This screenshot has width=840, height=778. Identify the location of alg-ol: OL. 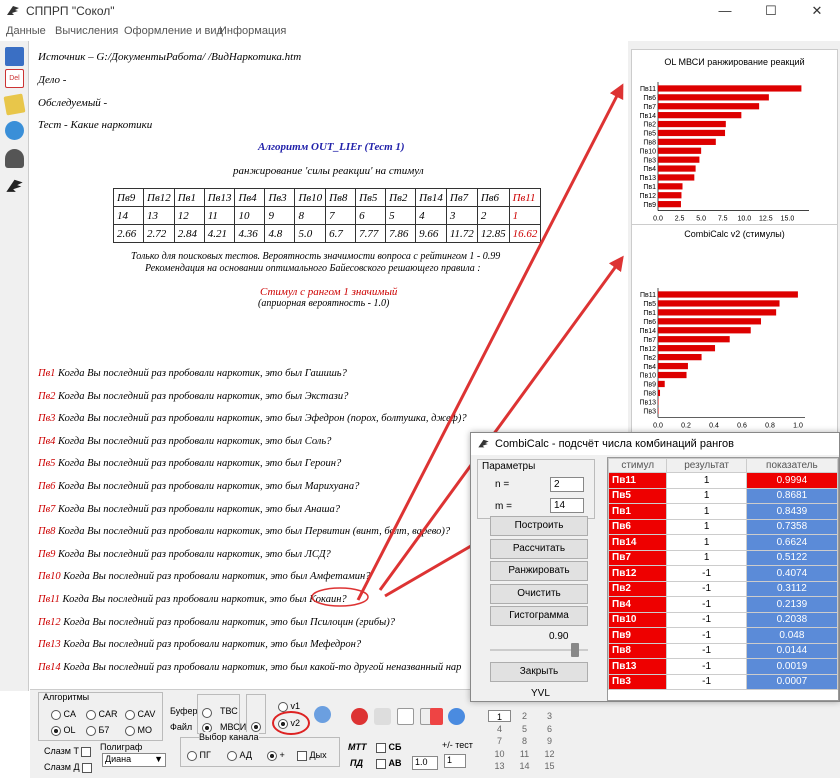
(63, 730).